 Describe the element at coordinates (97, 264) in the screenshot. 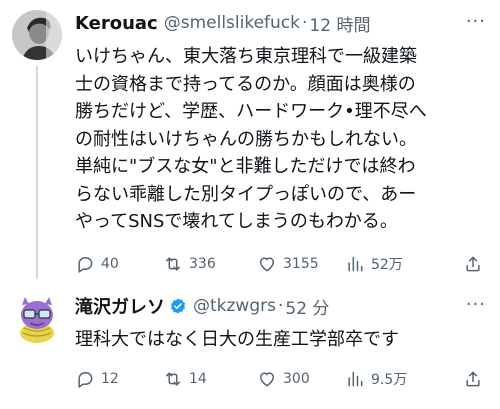

I see `reply-button: 40` at that location.